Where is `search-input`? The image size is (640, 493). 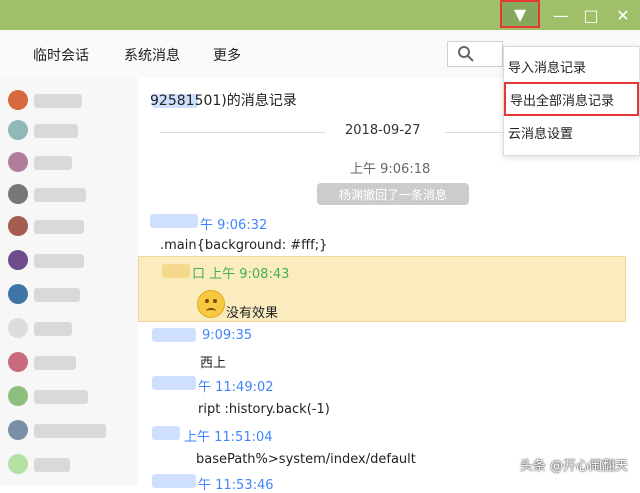 search-input is located at coordinates (475, 54).